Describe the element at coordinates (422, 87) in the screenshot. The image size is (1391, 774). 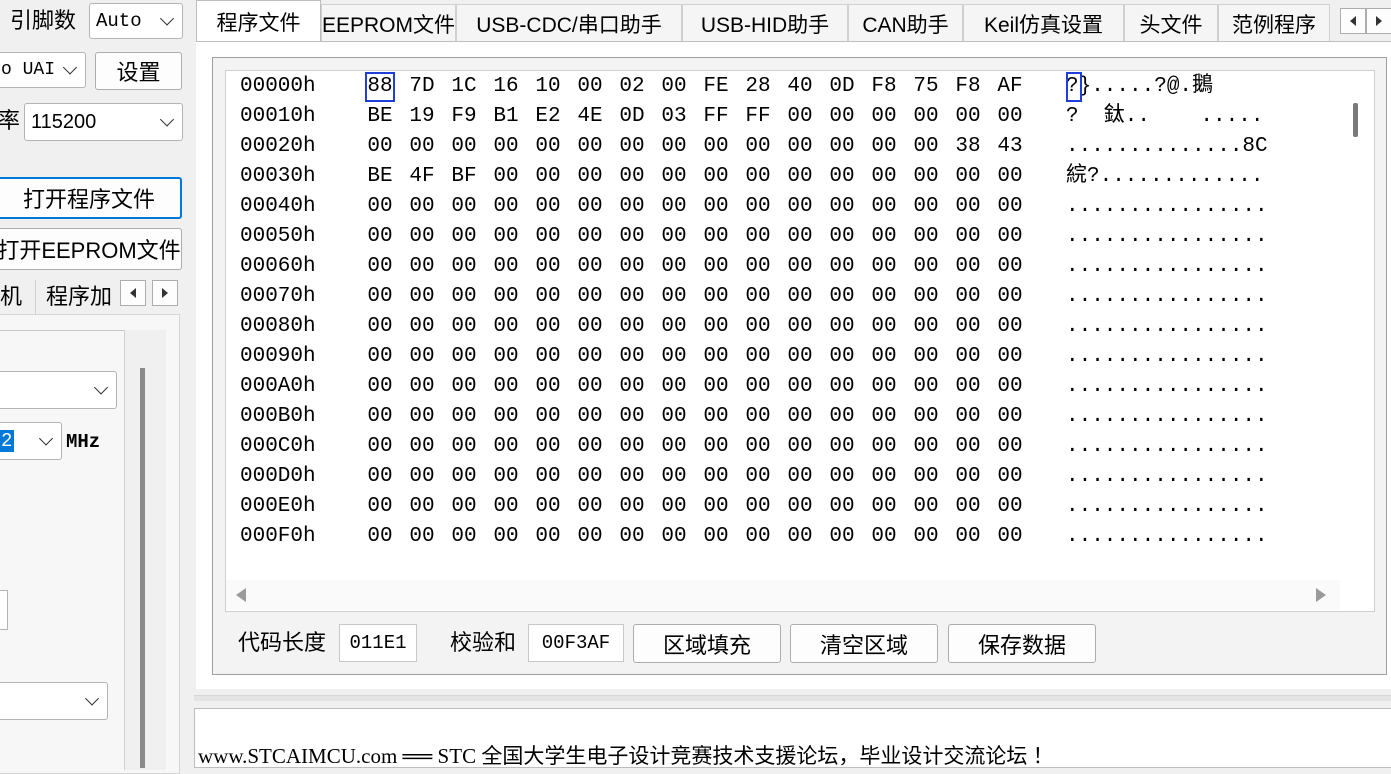
I see `hex-byte: 7D` at that location.